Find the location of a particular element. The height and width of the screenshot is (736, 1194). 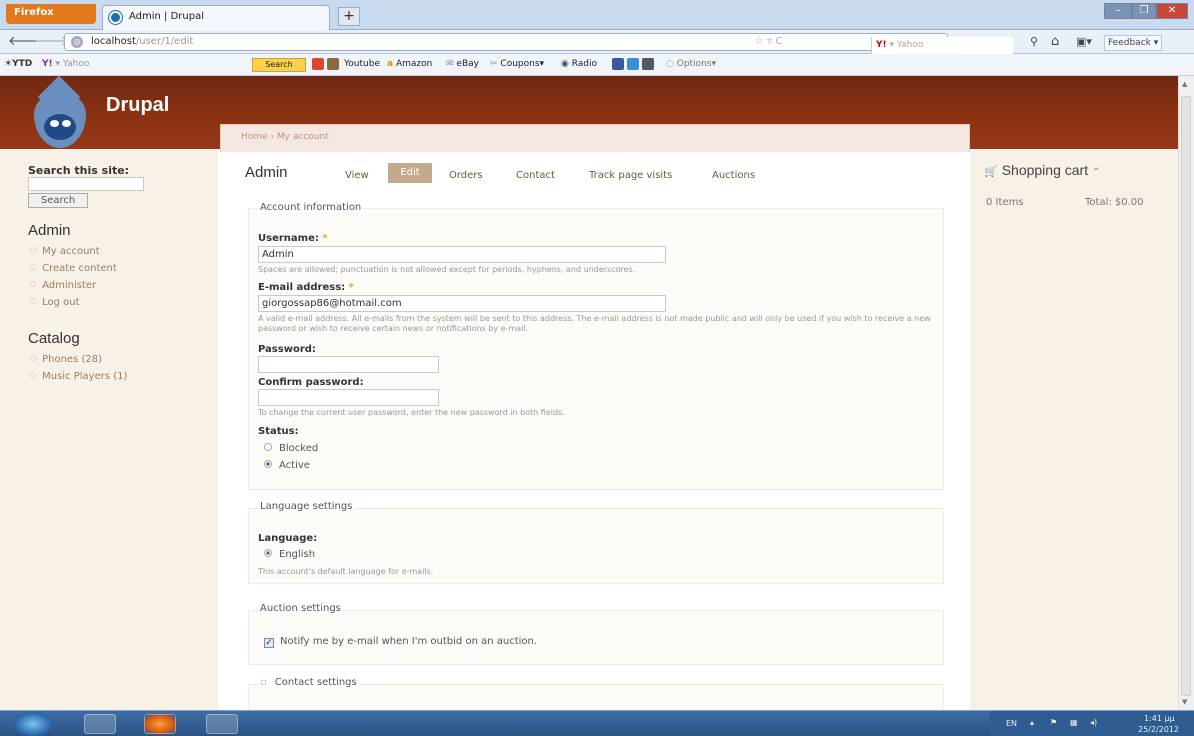

site-name: Drupal is located at coordinates (137, 105).